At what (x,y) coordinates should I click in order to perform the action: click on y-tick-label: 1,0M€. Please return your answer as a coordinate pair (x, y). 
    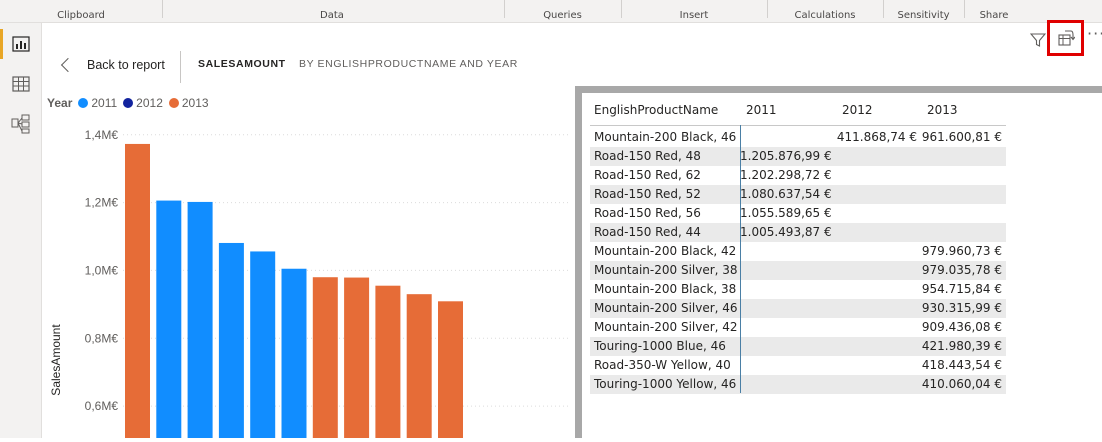
    Looking at the image, I should click on (102, 270).